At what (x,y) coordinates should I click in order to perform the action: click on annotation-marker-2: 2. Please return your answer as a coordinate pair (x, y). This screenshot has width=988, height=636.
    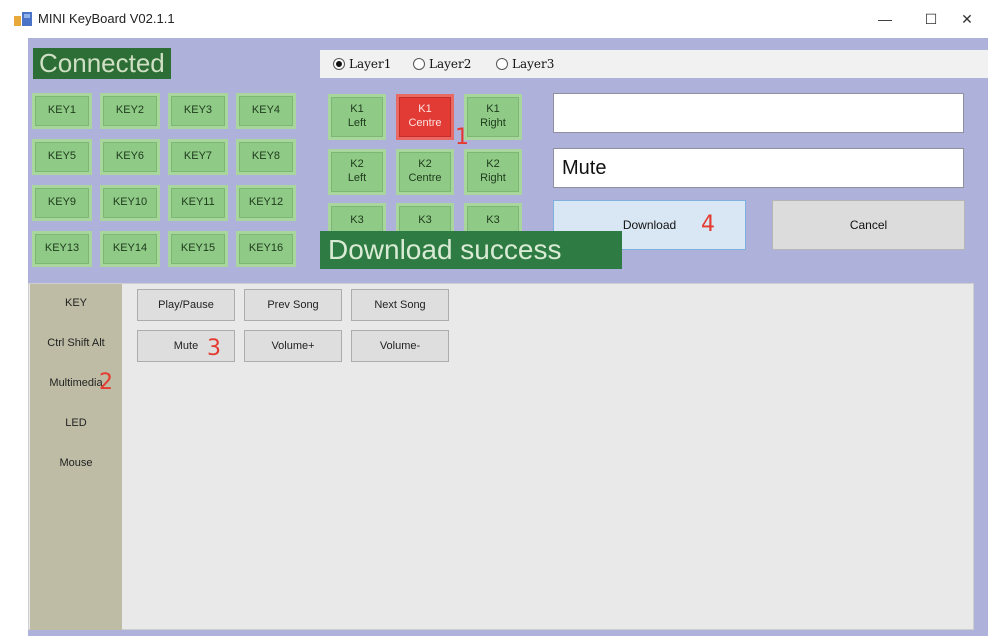
    Looking at the image, I should click on (106, 382).